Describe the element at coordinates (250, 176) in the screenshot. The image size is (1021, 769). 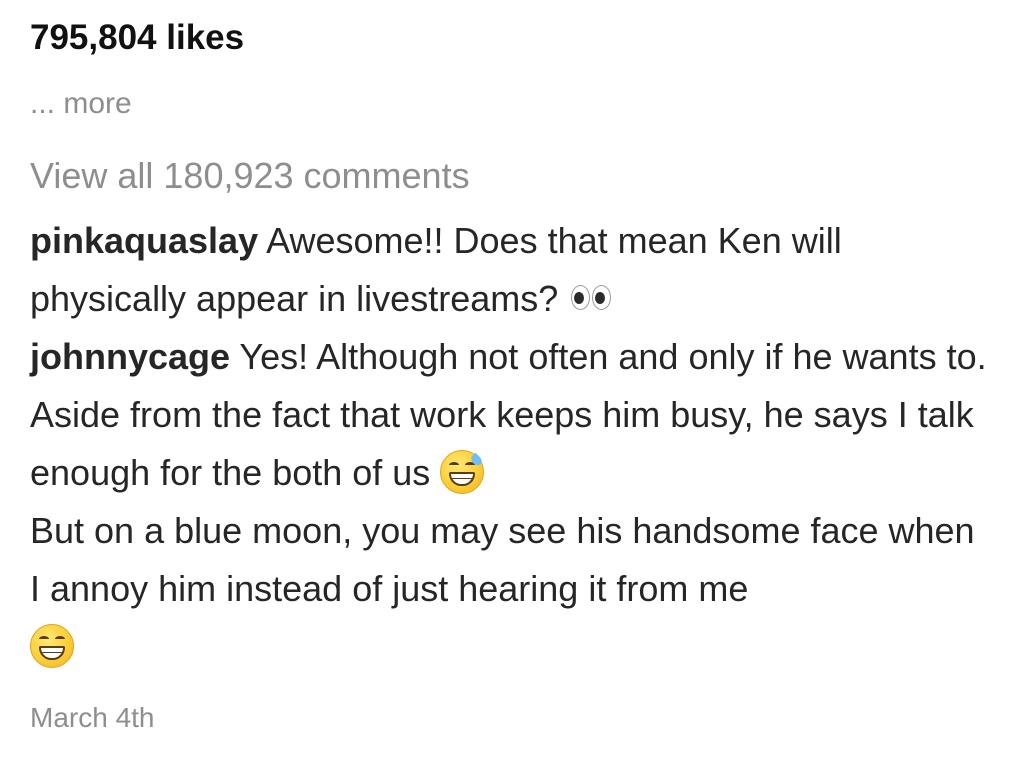
I see `view-all-comments-link: View all 180,923 comments` at that location.